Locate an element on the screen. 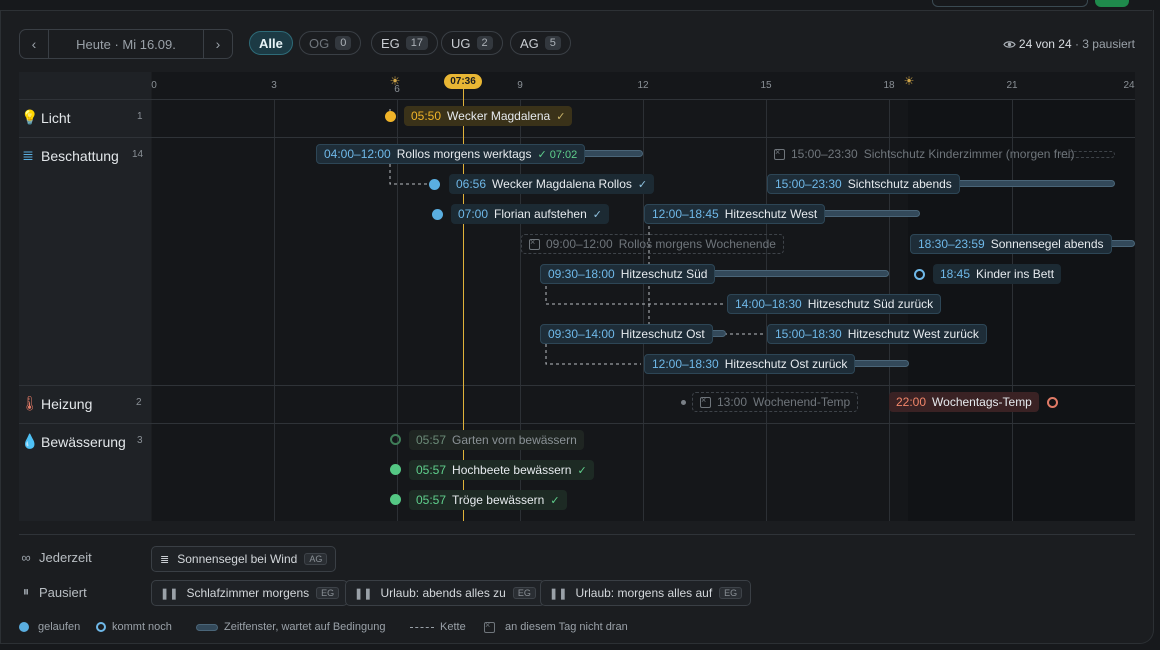 The height and width of the screenshot is (650, 1160). event-wochenend-temp: 13:00 Wochenend-Temp is located at coordinates (775, 402).